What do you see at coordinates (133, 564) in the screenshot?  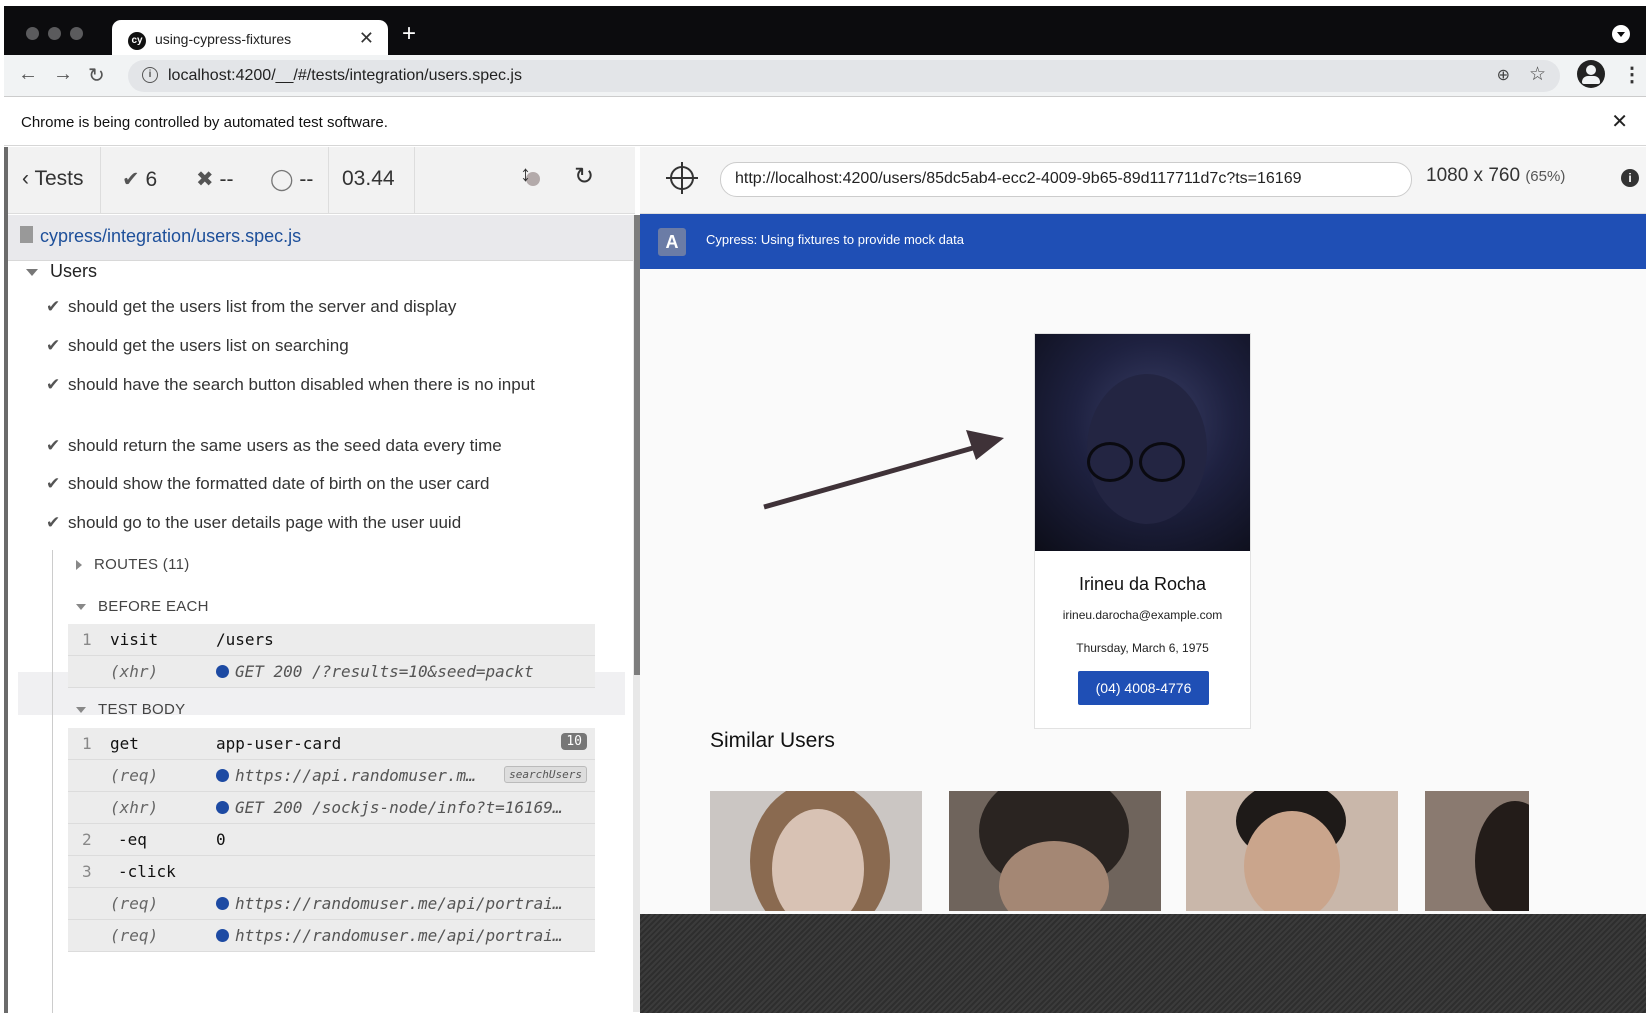 I see `routes-toggle: ROUTES (11)` at bounding box center [133, 564].